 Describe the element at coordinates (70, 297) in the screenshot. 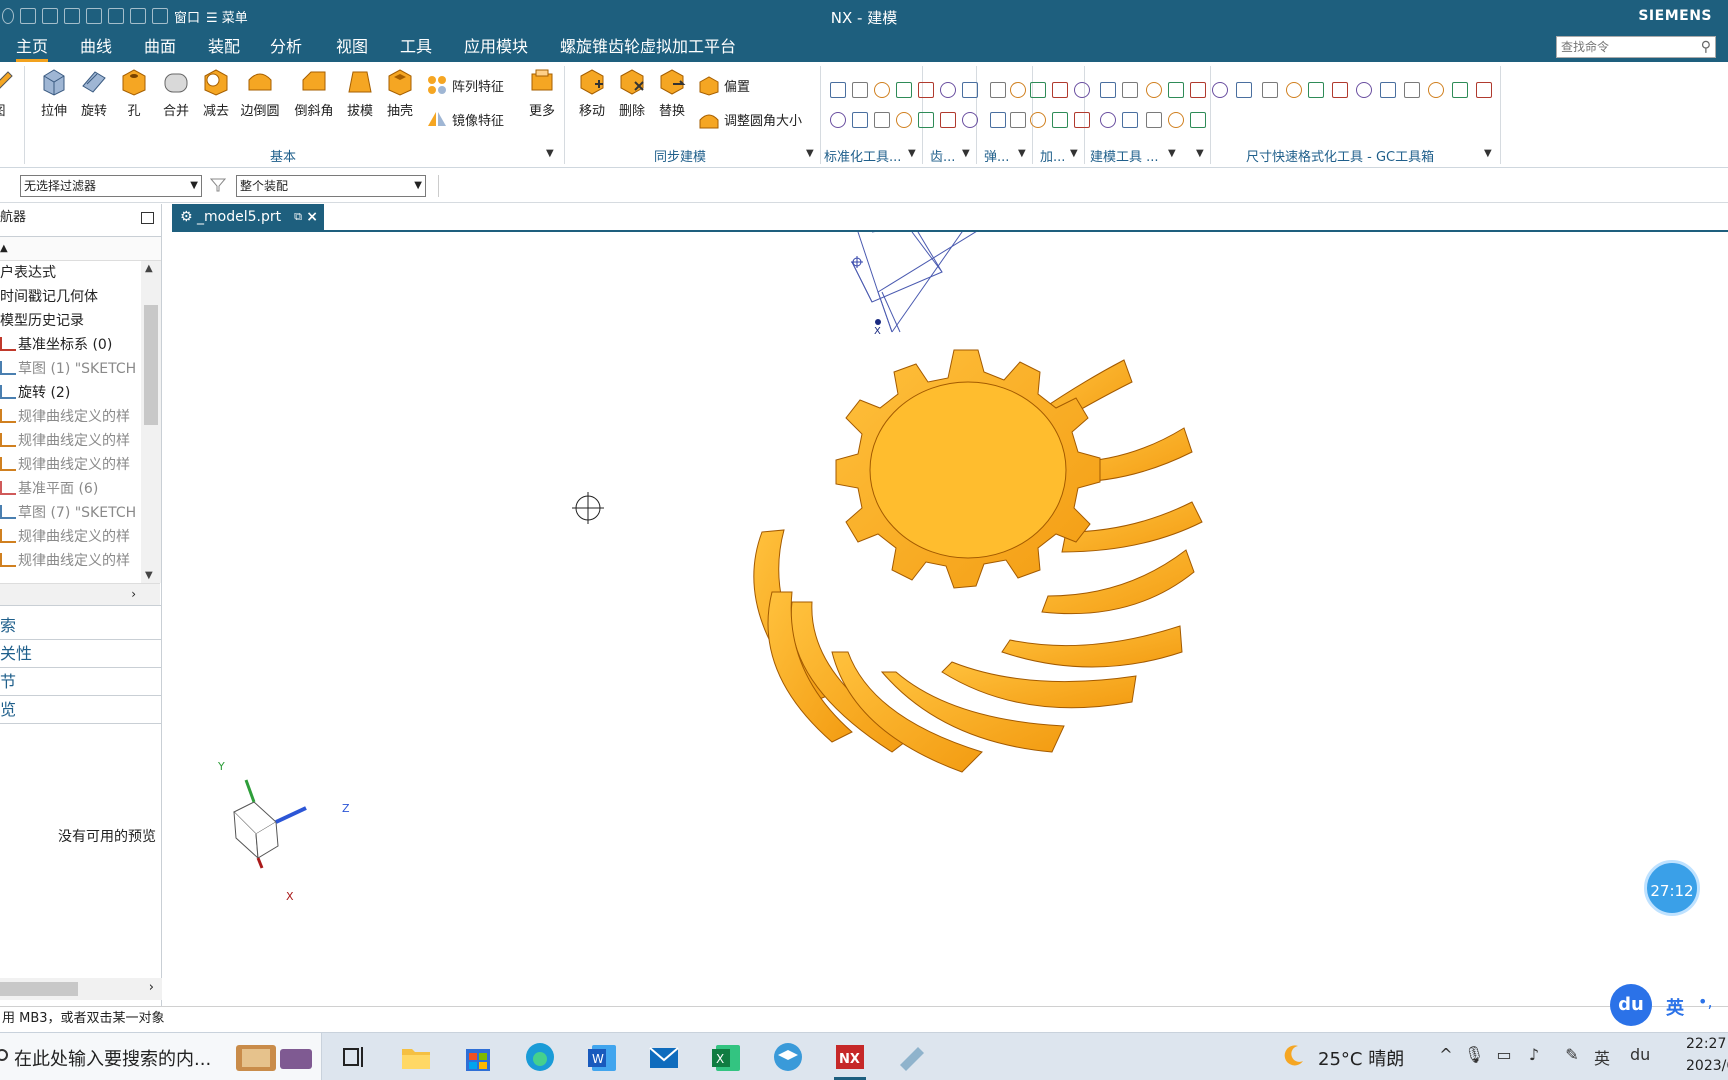

I see `tree-node: 时间戳记几何体` at that location.